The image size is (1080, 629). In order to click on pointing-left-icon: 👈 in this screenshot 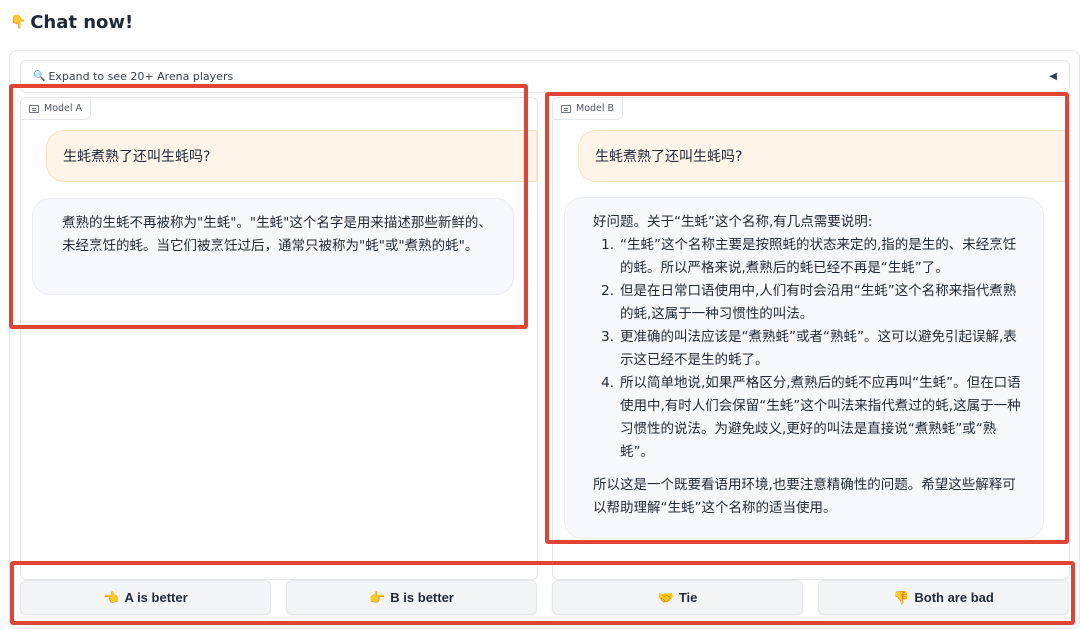, I will do `click(111, 597)`.